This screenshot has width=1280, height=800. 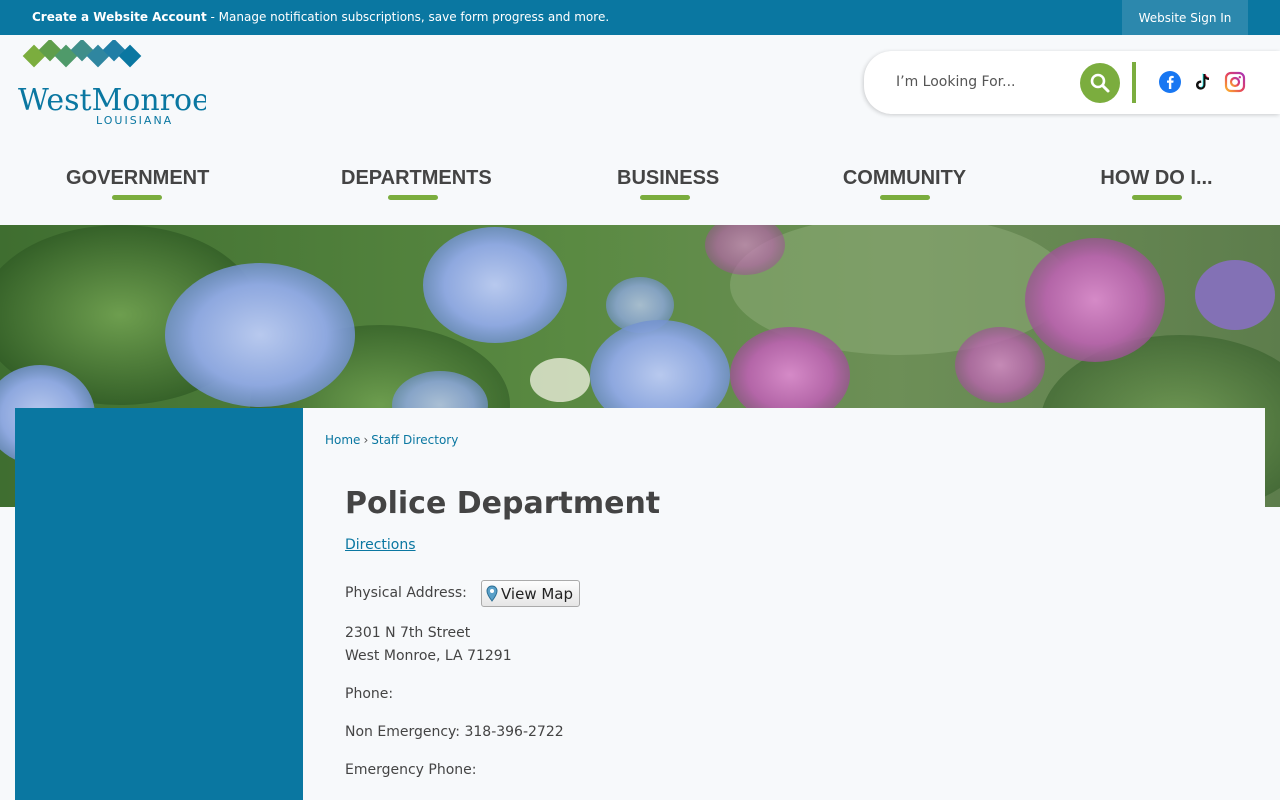 I want to click on page-title: Police Department, so click(x=503, y=503).